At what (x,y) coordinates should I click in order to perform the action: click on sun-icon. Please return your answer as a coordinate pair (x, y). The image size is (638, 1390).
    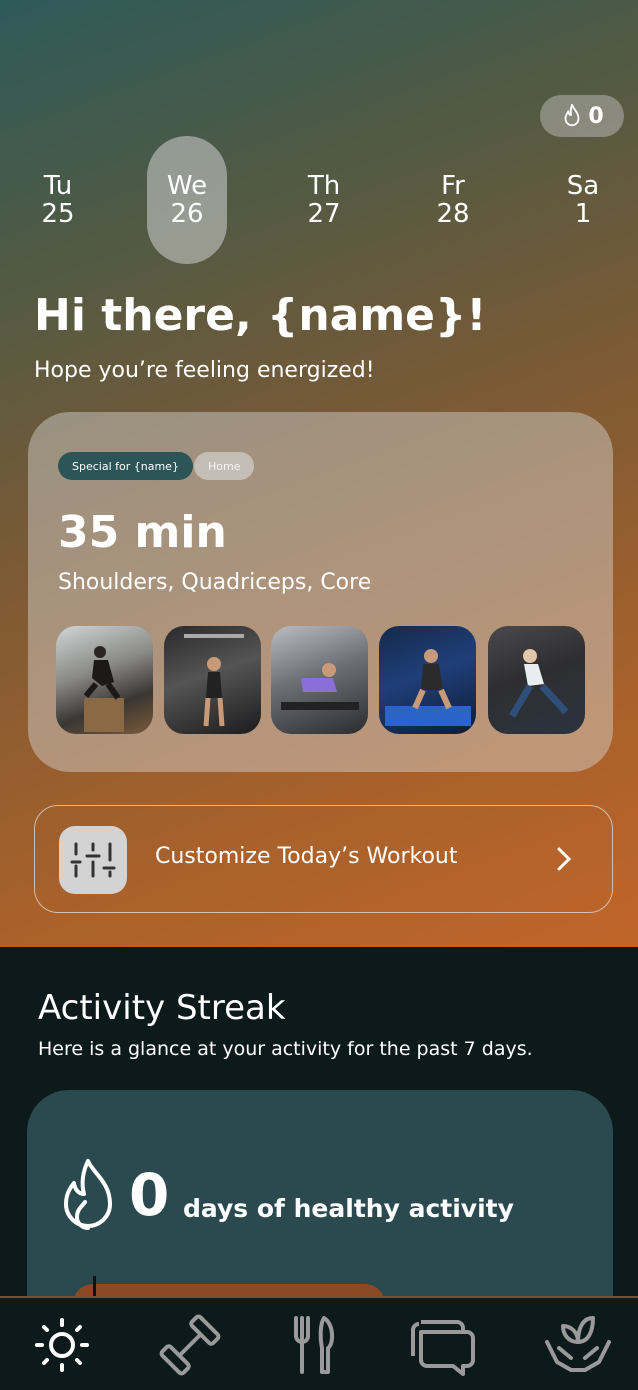
    Looking at the image, I should click on (62, 1345).